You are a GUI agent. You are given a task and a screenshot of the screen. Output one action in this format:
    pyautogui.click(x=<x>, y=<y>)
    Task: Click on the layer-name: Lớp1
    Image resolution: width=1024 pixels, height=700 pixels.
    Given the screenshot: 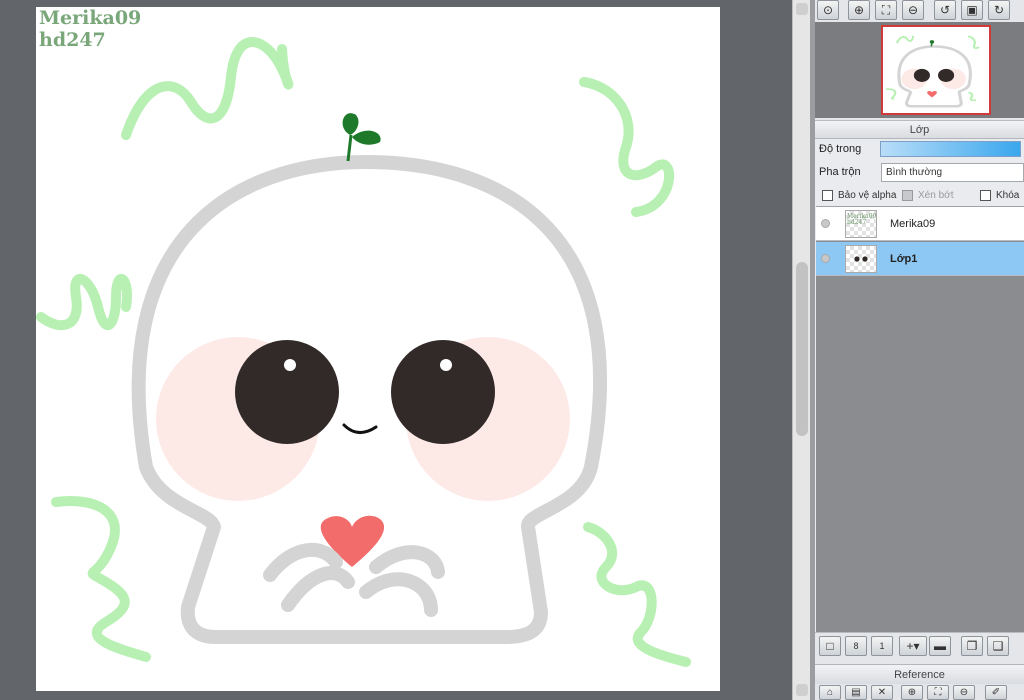 What is the action you would take?
    pyautogui.click(x=904, y=259)
    